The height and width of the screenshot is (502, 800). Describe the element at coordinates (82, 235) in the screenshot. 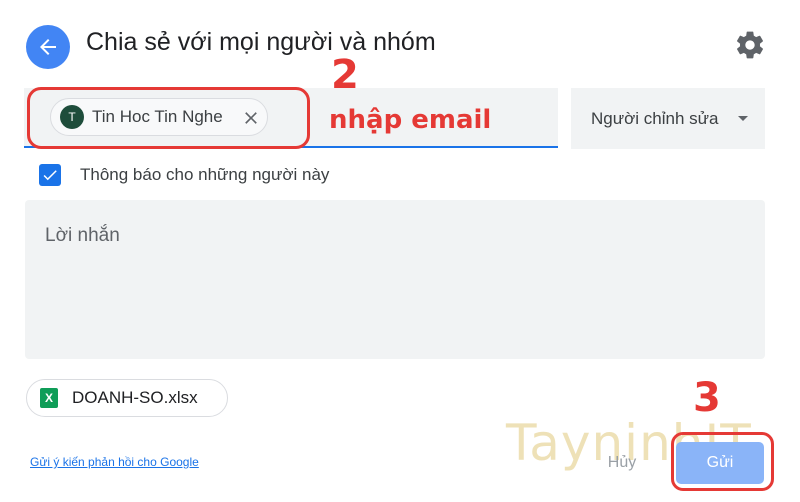

I see `message-placeholder: Lời nhắn` at that location.